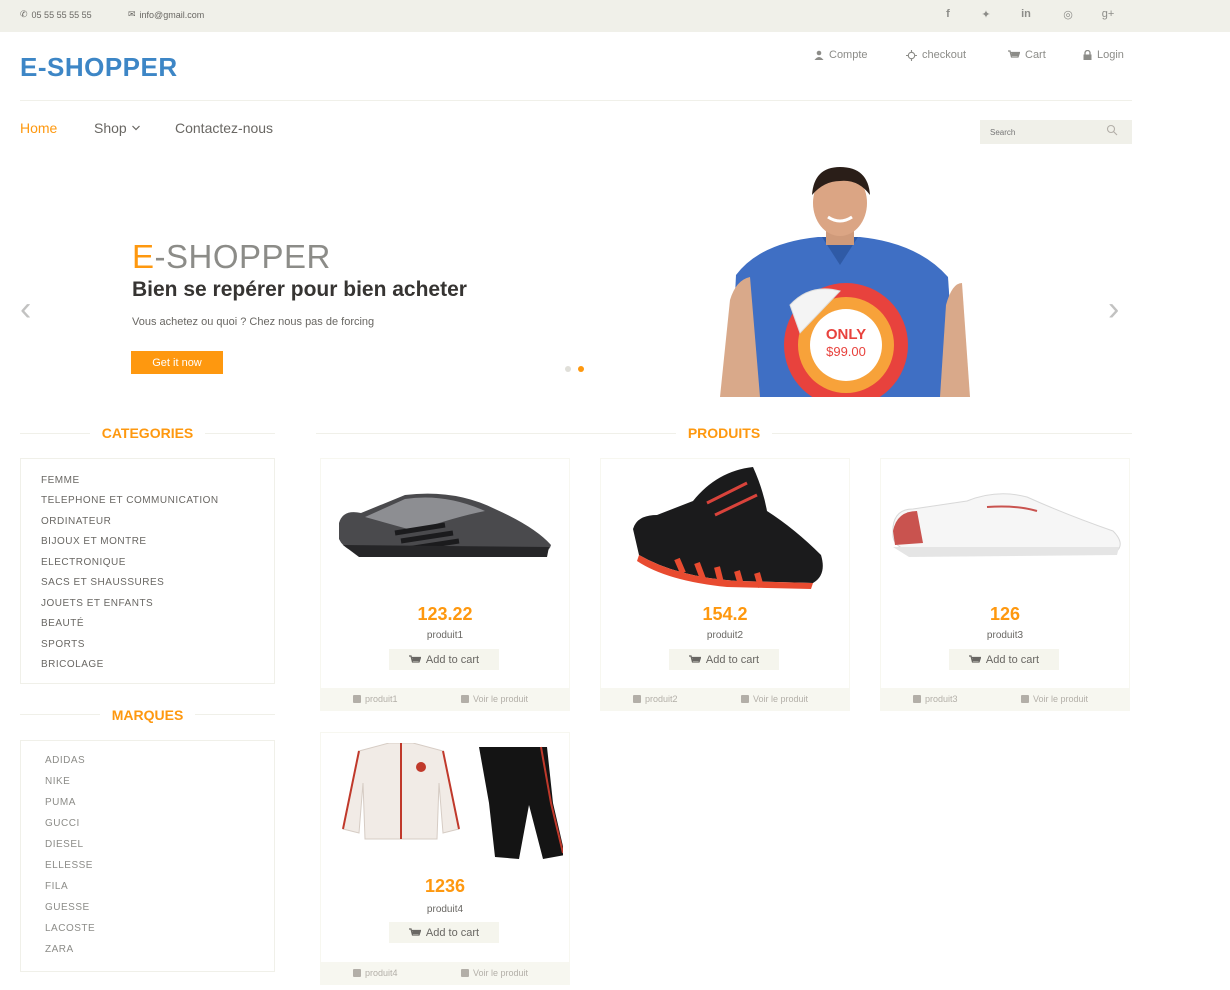 This screenshot has height=990, width=1230. Describe the element at coordinates (911, 55) in the screenshot. I see `crosshairs-icon` at that location.